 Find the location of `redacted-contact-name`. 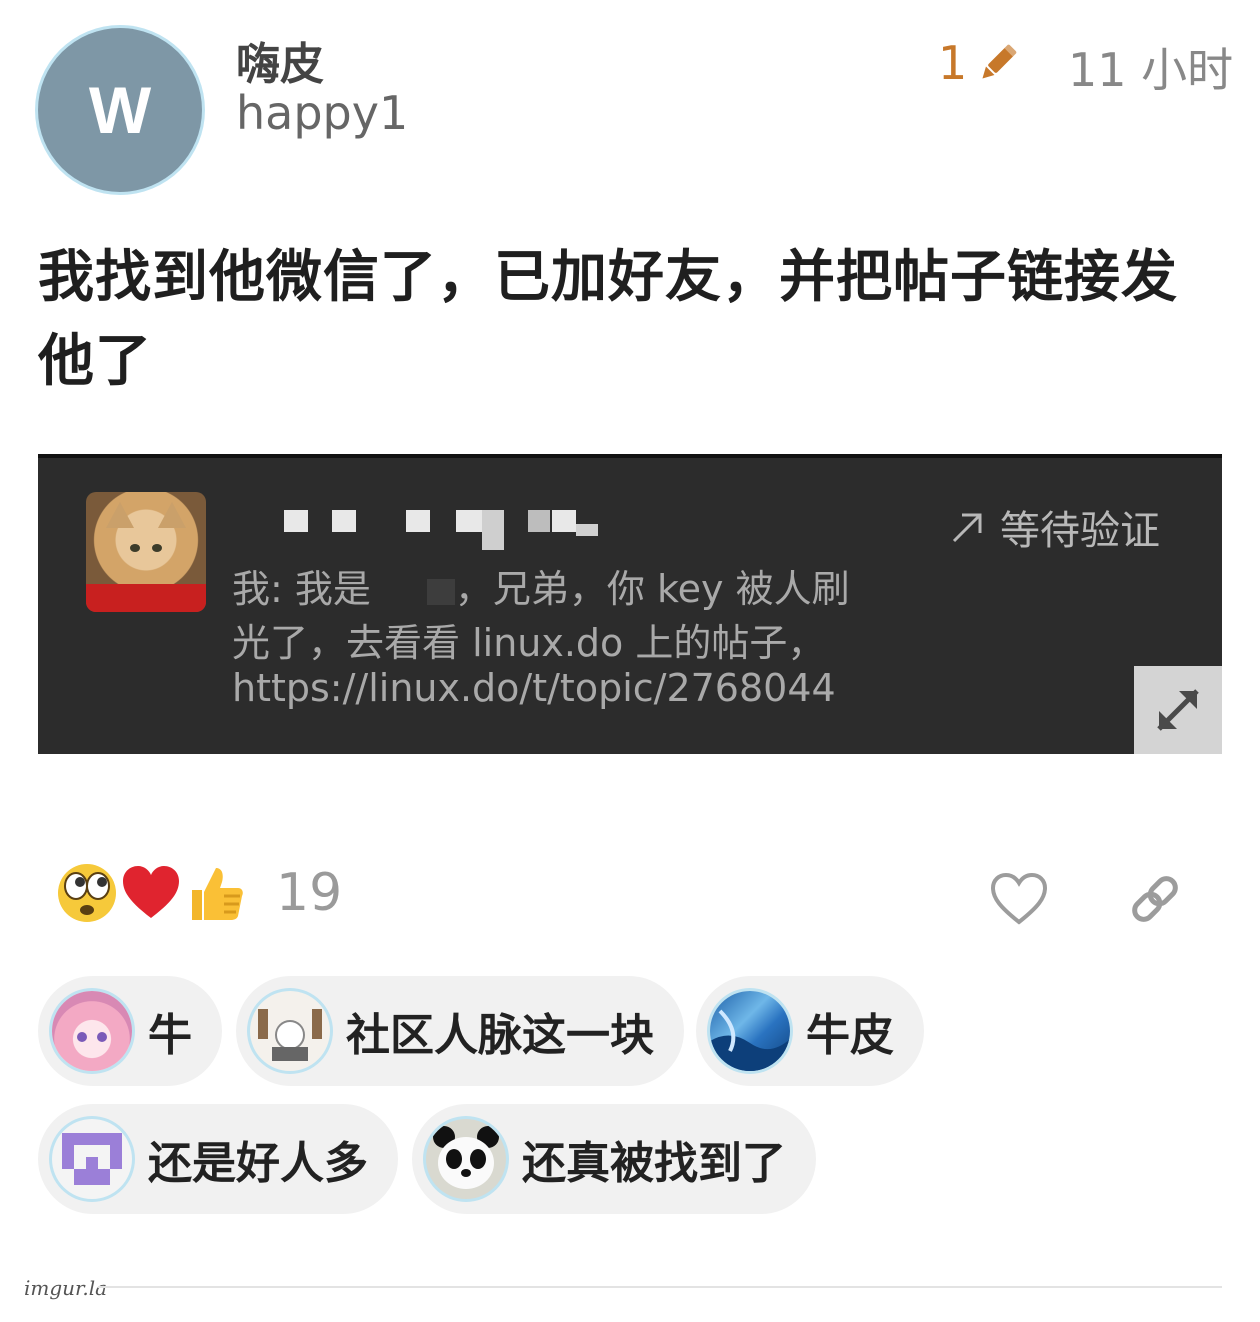

redacted-contact-name is located at coordinates (422, 532).